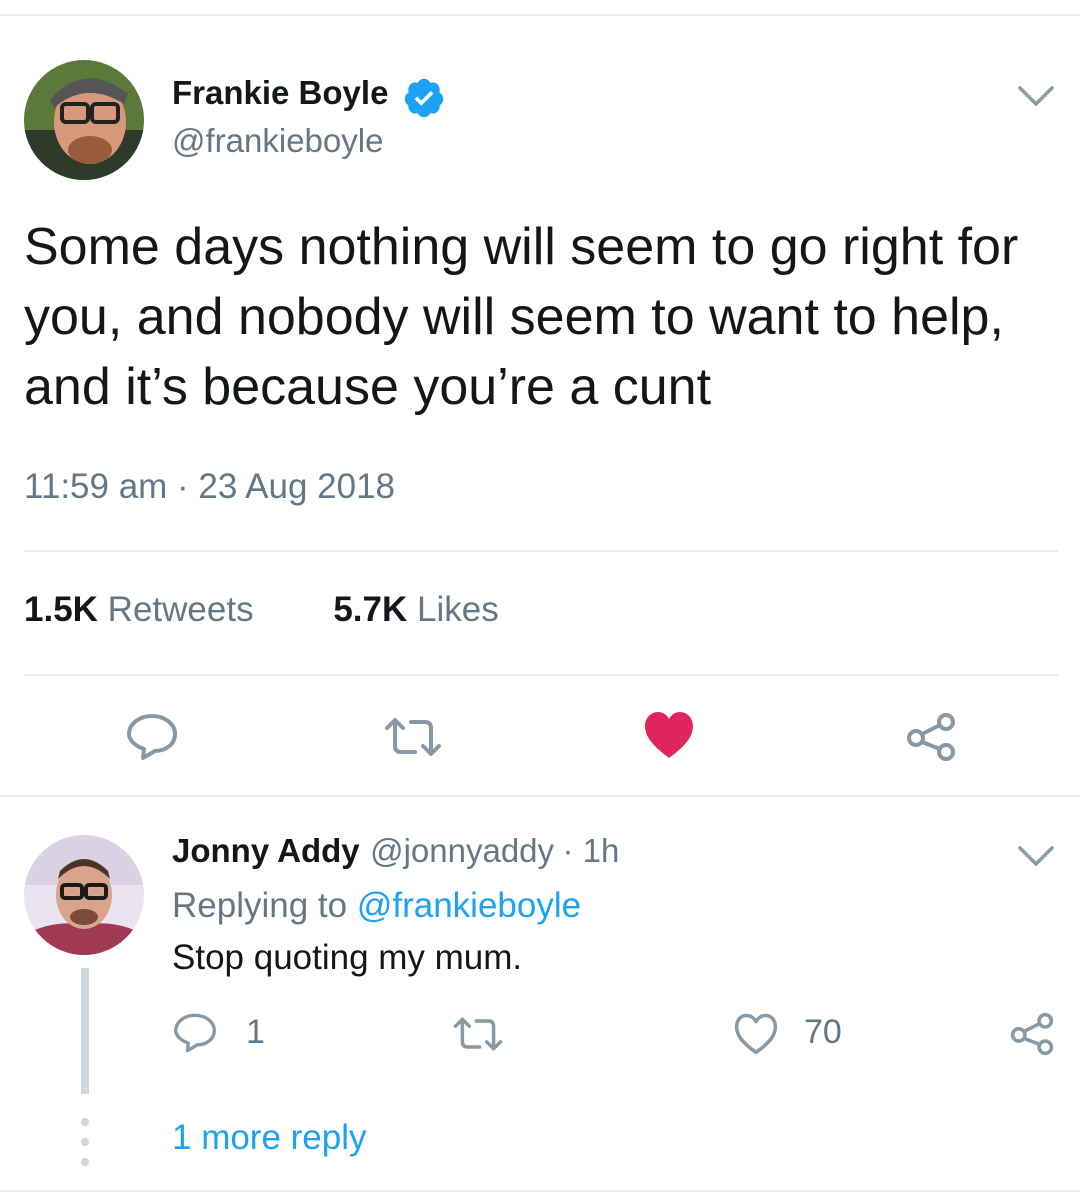 The width and height of the screenshot is (1080, 1195). Describe the element at coordinates (347, 957) in the screenshot. I see `reply-text: Stop quoting my mum.` at that location.